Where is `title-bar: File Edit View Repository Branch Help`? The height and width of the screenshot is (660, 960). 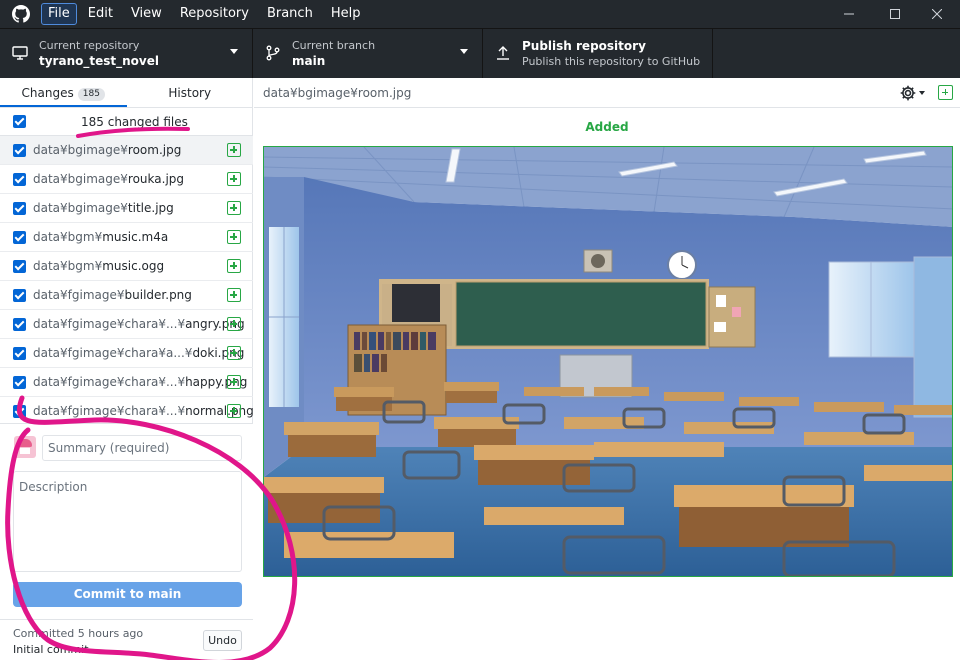
title-bar: File Edit View Repository Branch Help is located at coordinates (480, 14).